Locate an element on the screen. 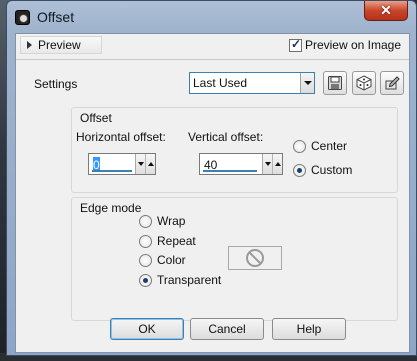  checkbox-box: ✓ is located at coordinates (295, 44).